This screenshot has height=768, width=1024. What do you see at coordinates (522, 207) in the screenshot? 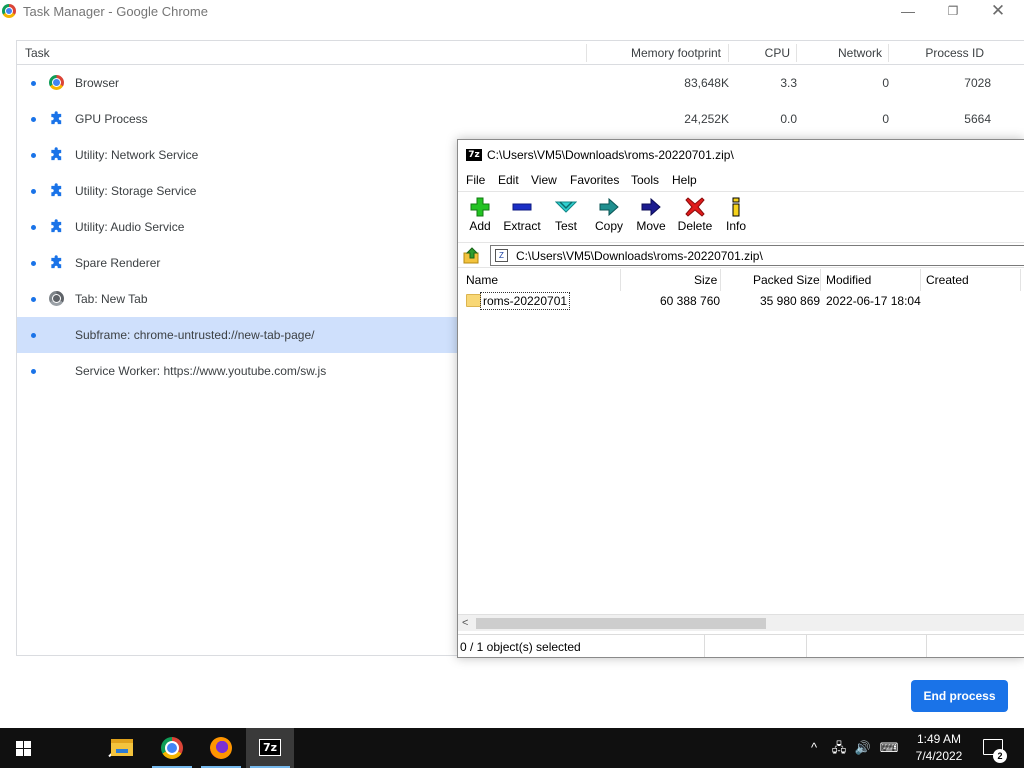
I see `extract-minus-icon` at bounding box center [522, 207].